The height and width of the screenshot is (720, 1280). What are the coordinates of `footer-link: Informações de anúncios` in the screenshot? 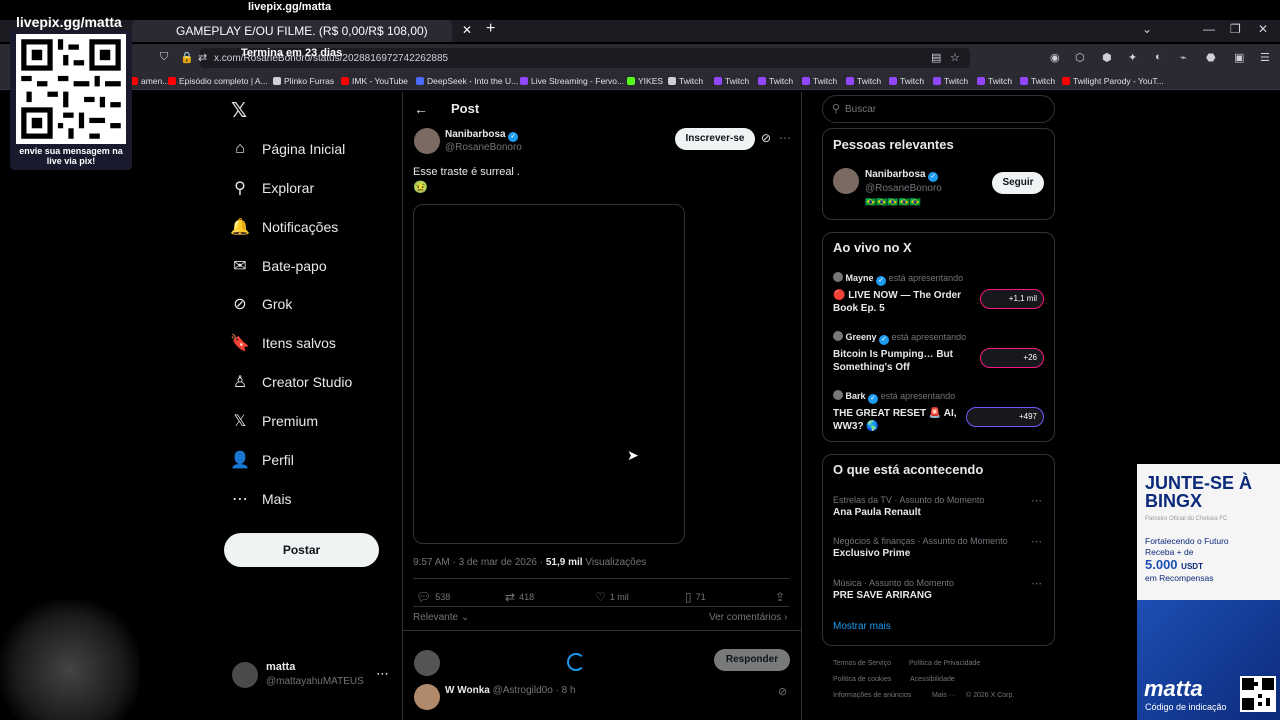 It's located at (872, 695).